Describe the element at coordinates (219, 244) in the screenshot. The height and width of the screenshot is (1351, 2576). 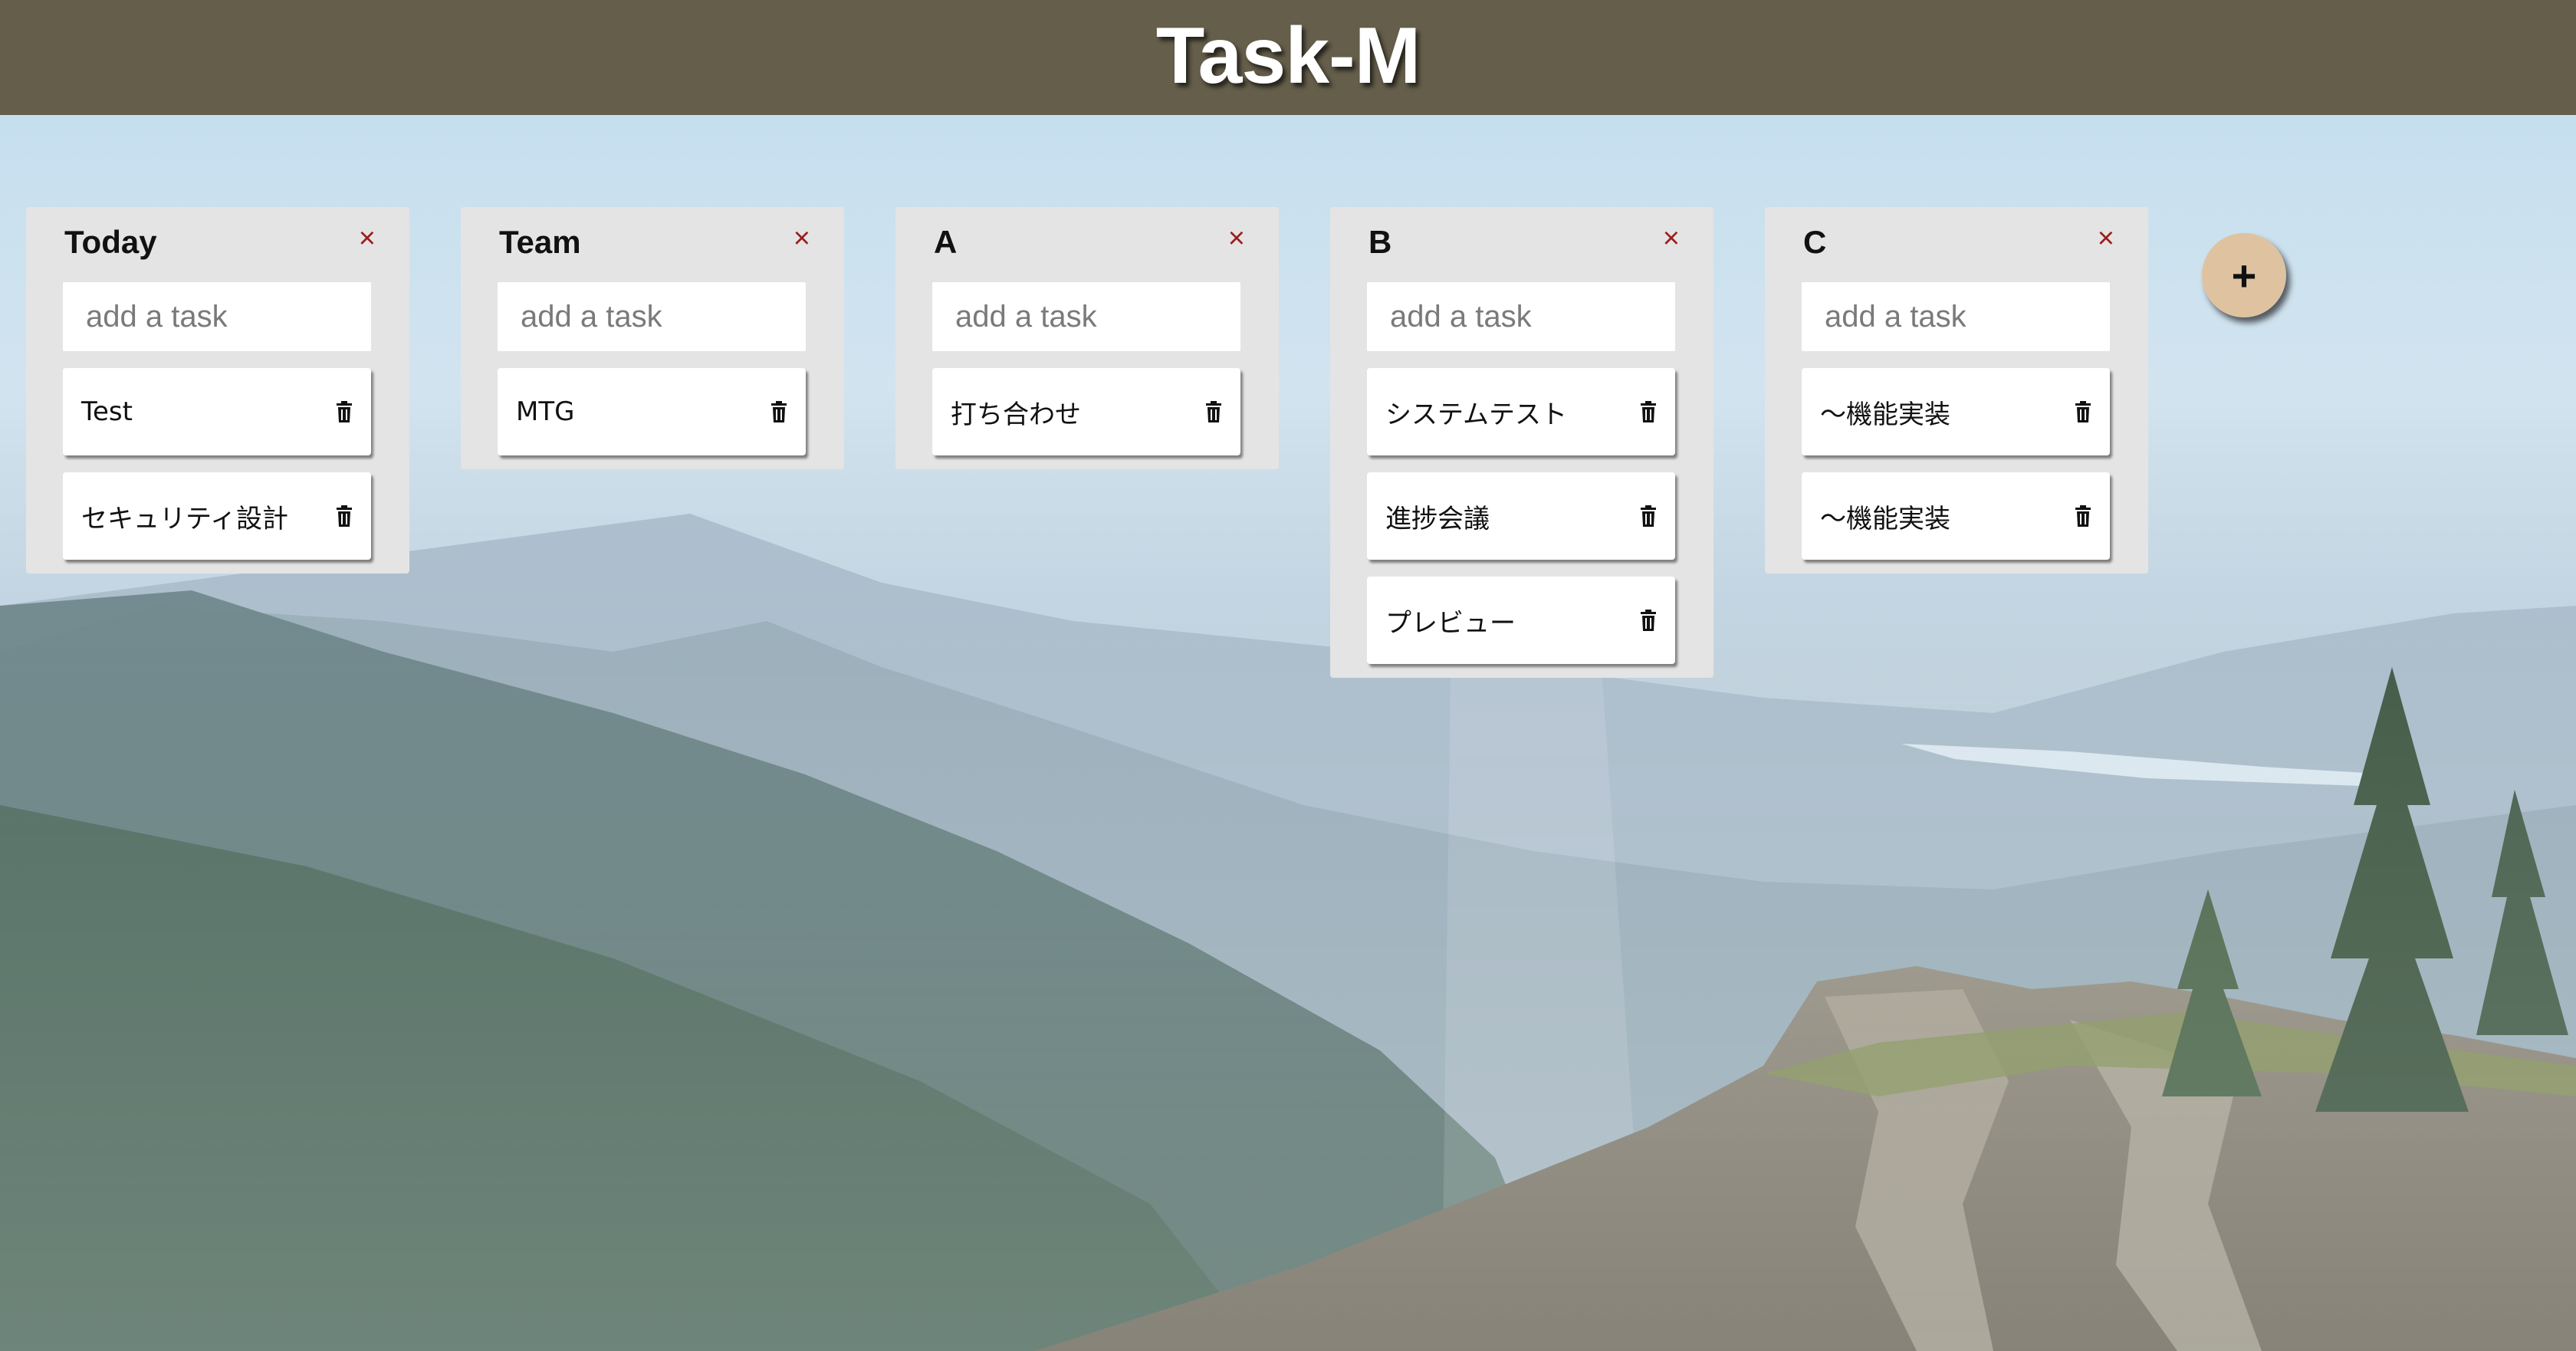
I see `board-header: Today ×` at that location.